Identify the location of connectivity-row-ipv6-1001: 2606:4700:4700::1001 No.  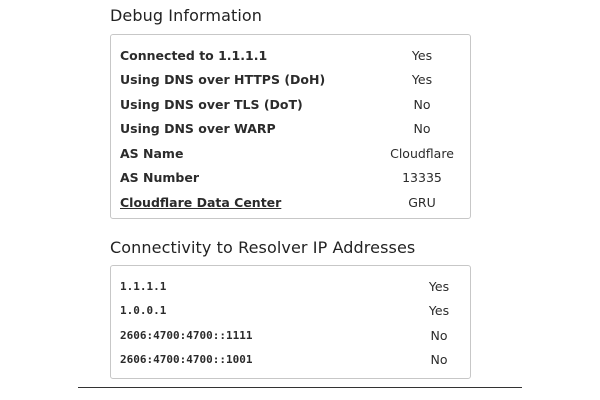
(290, 360).